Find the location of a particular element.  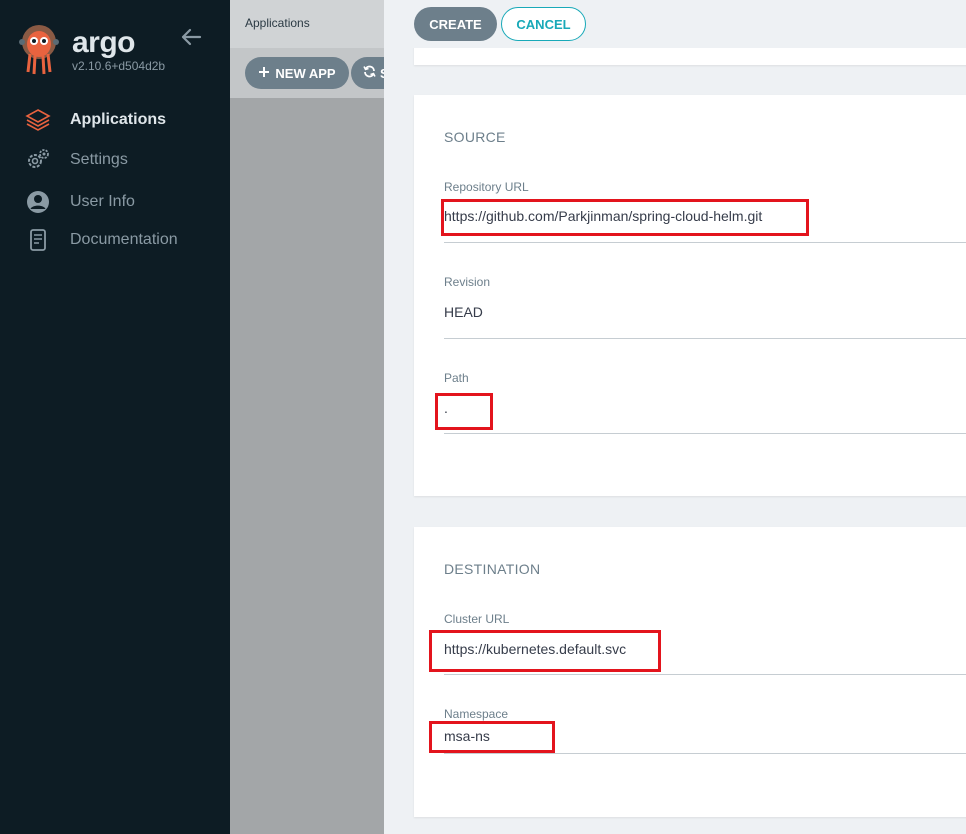

user-icon is located at coordinates (38, 202).